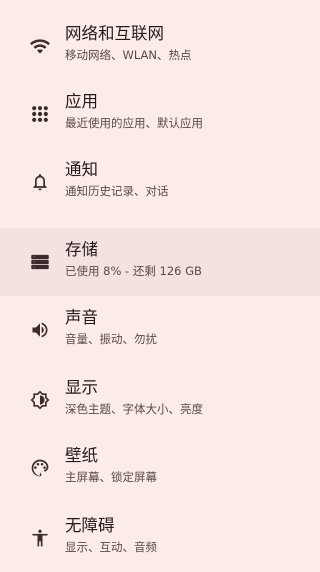  What do you see at coordinates (160, 182) in the screenshot?
I see `settings-item-notifications: 通知 通知历史记录、对话` at bounding box center [160, 182].